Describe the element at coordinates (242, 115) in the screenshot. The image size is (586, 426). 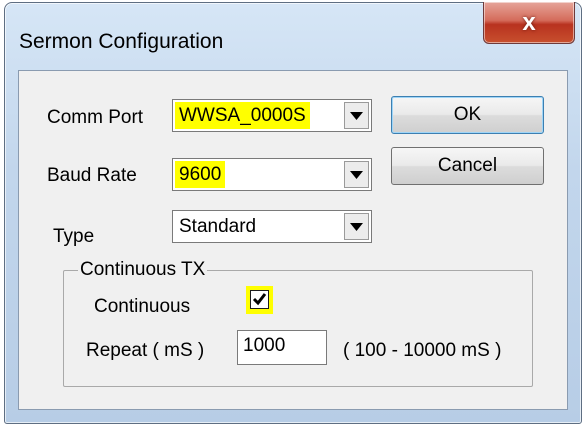
I see `comm-port-value: WWSA_0000S` at that location.